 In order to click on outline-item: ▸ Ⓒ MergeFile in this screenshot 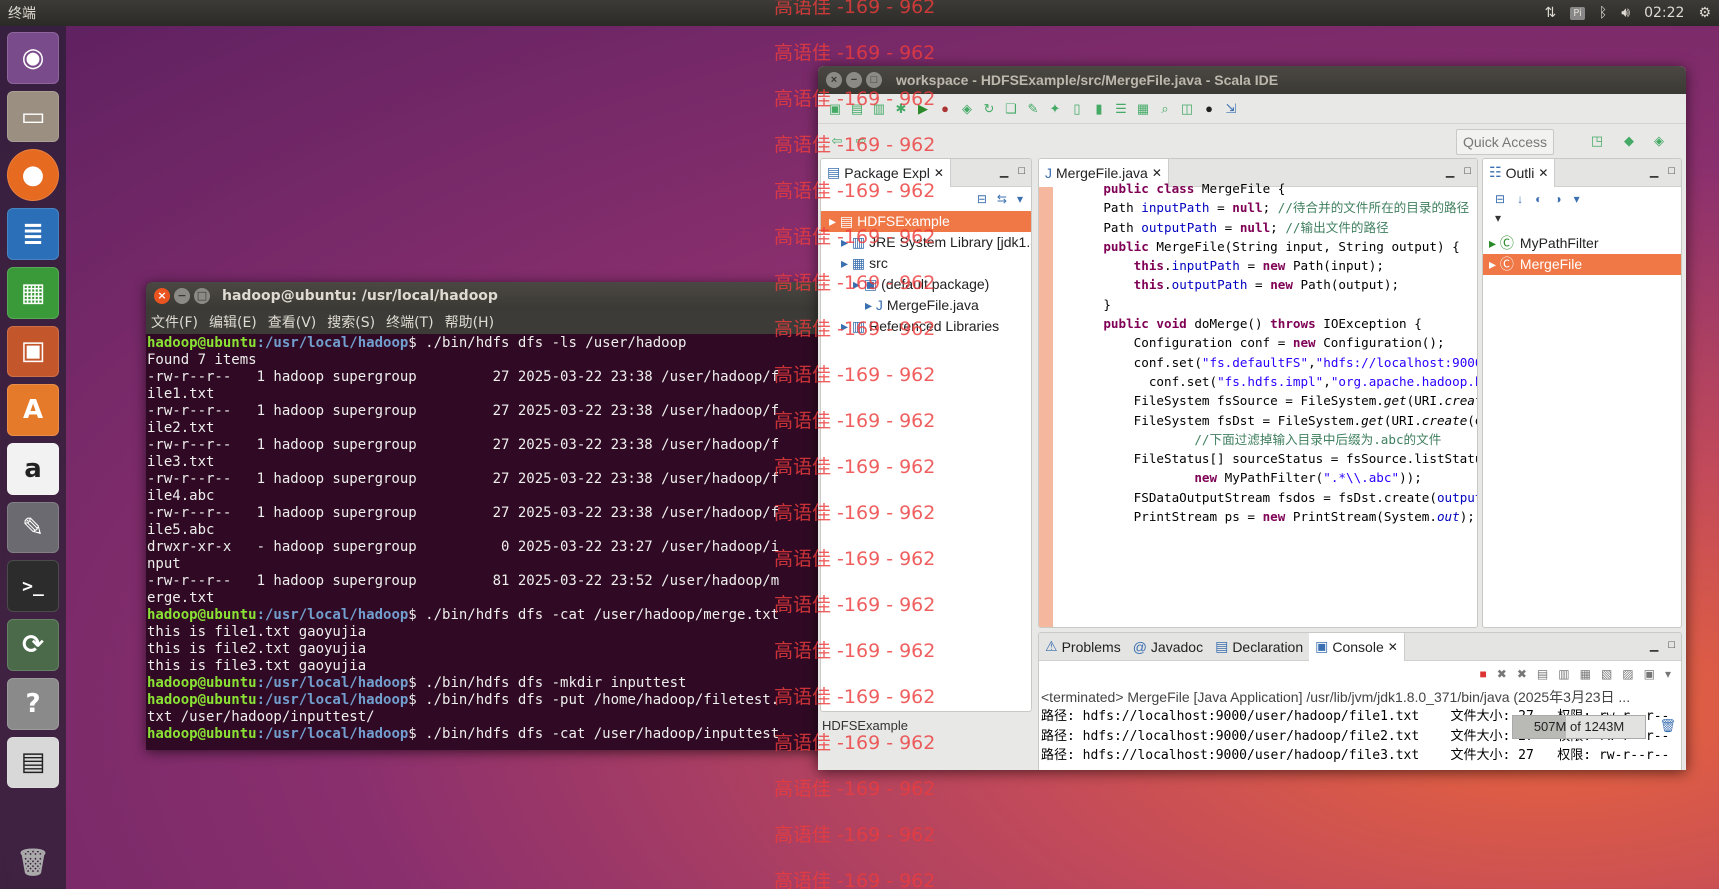, I will do `click(1582, 264)`.